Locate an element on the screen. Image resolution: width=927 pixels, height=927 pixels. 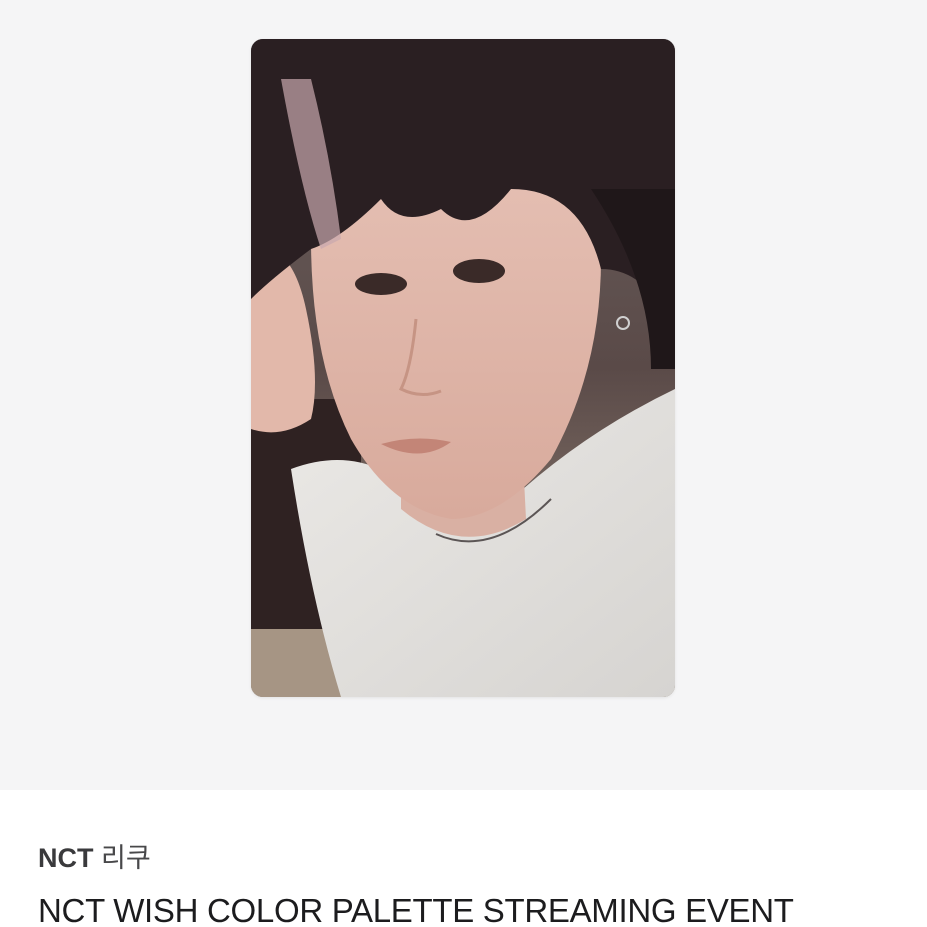
listing-title: NCT WISH COLOR PALETTE STREAMING EVENT is located at coordinates (416, 909).